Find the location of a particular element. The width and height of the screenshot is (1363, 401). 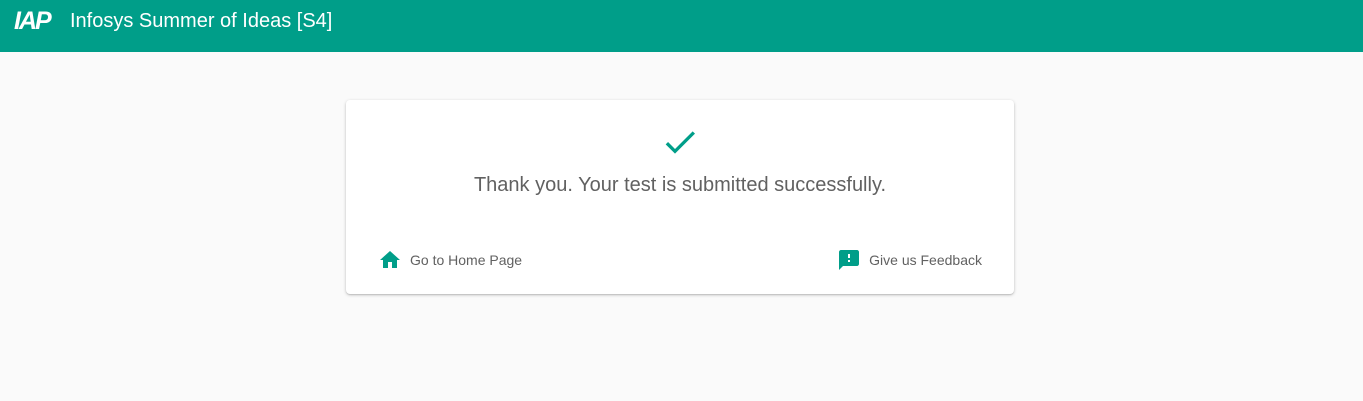

give-feedback-button: Give us Feedback is located at coordinates (909, 260).